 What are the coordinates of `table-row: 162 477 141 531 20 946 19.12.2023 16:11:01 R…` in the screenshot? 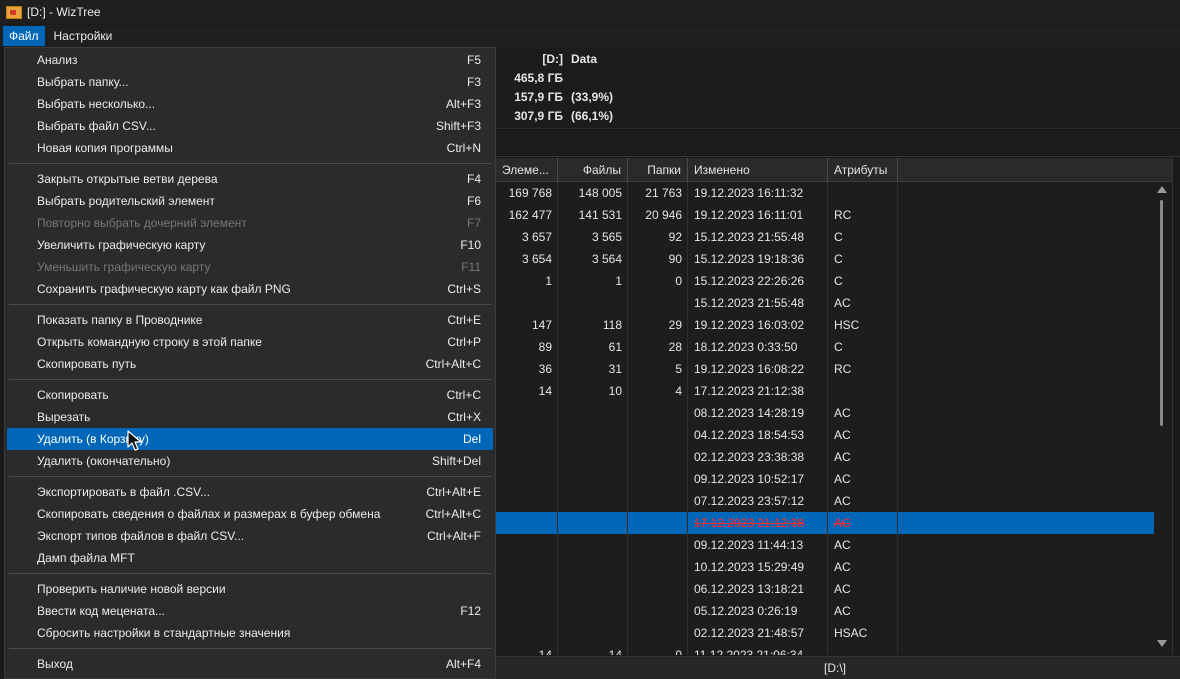 It's located at (825, 215).